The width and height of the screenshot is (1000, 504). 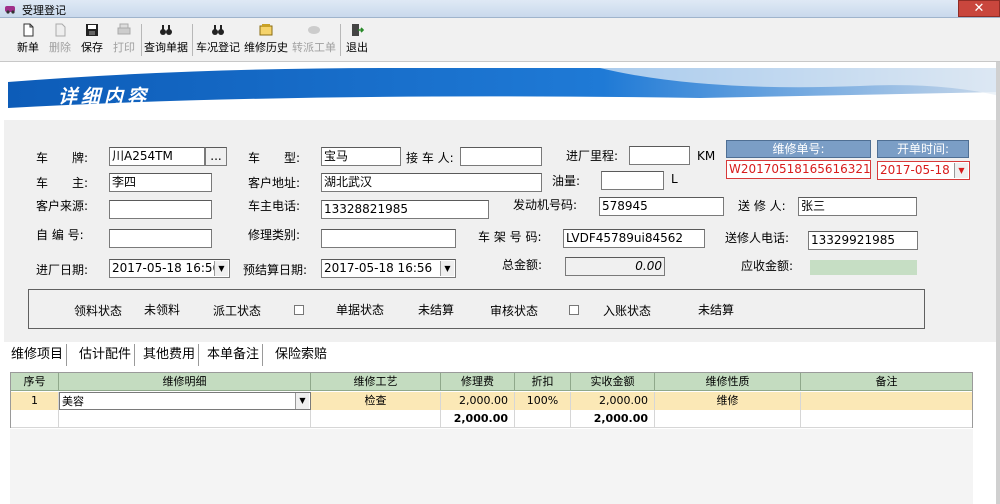 I want to click on section-banner: 详细内容, so click(x=500, y=91).